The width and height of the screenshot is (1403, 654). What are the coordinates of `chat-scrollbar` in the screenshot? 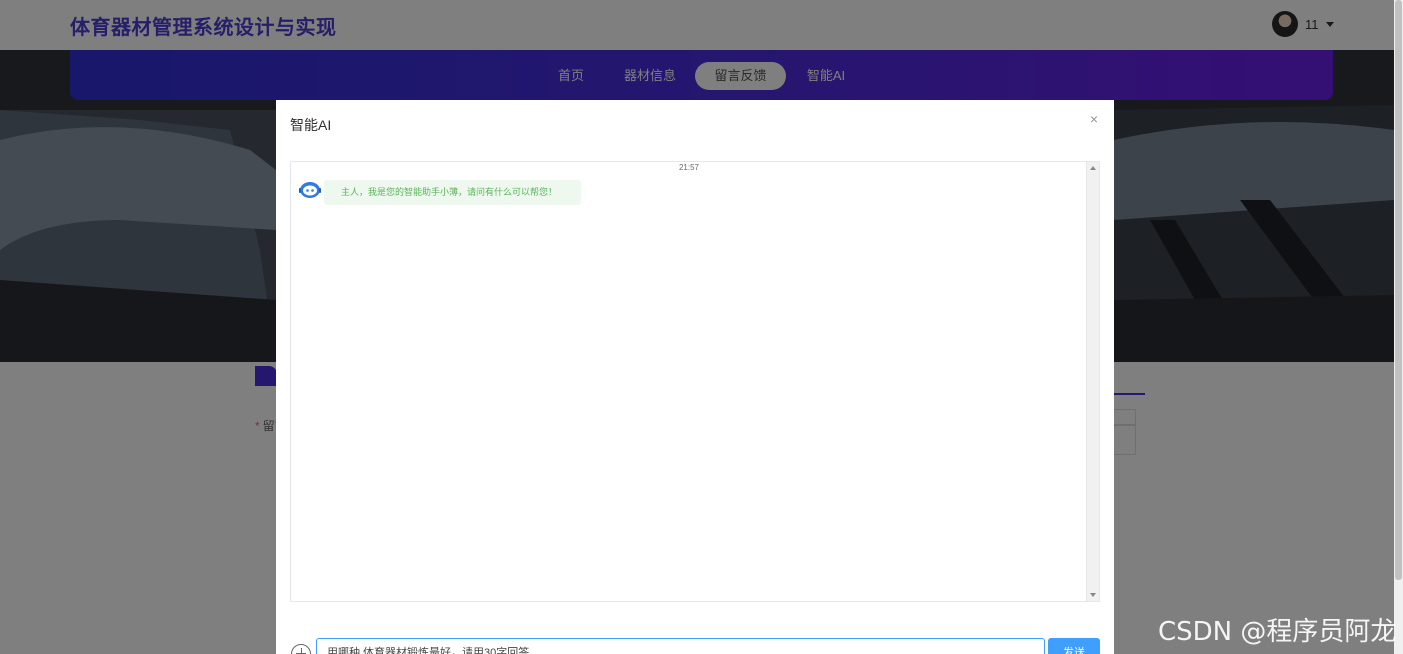 It's located at (1092, 381).